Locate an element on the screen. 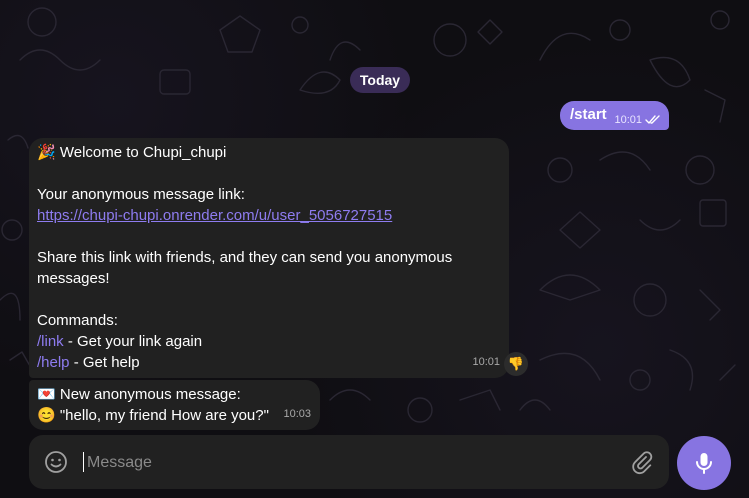 The height and width of the screenshot is (498, 749). outgoing-message-bubble: /start 10:01 is located at coordinates (614, 115).